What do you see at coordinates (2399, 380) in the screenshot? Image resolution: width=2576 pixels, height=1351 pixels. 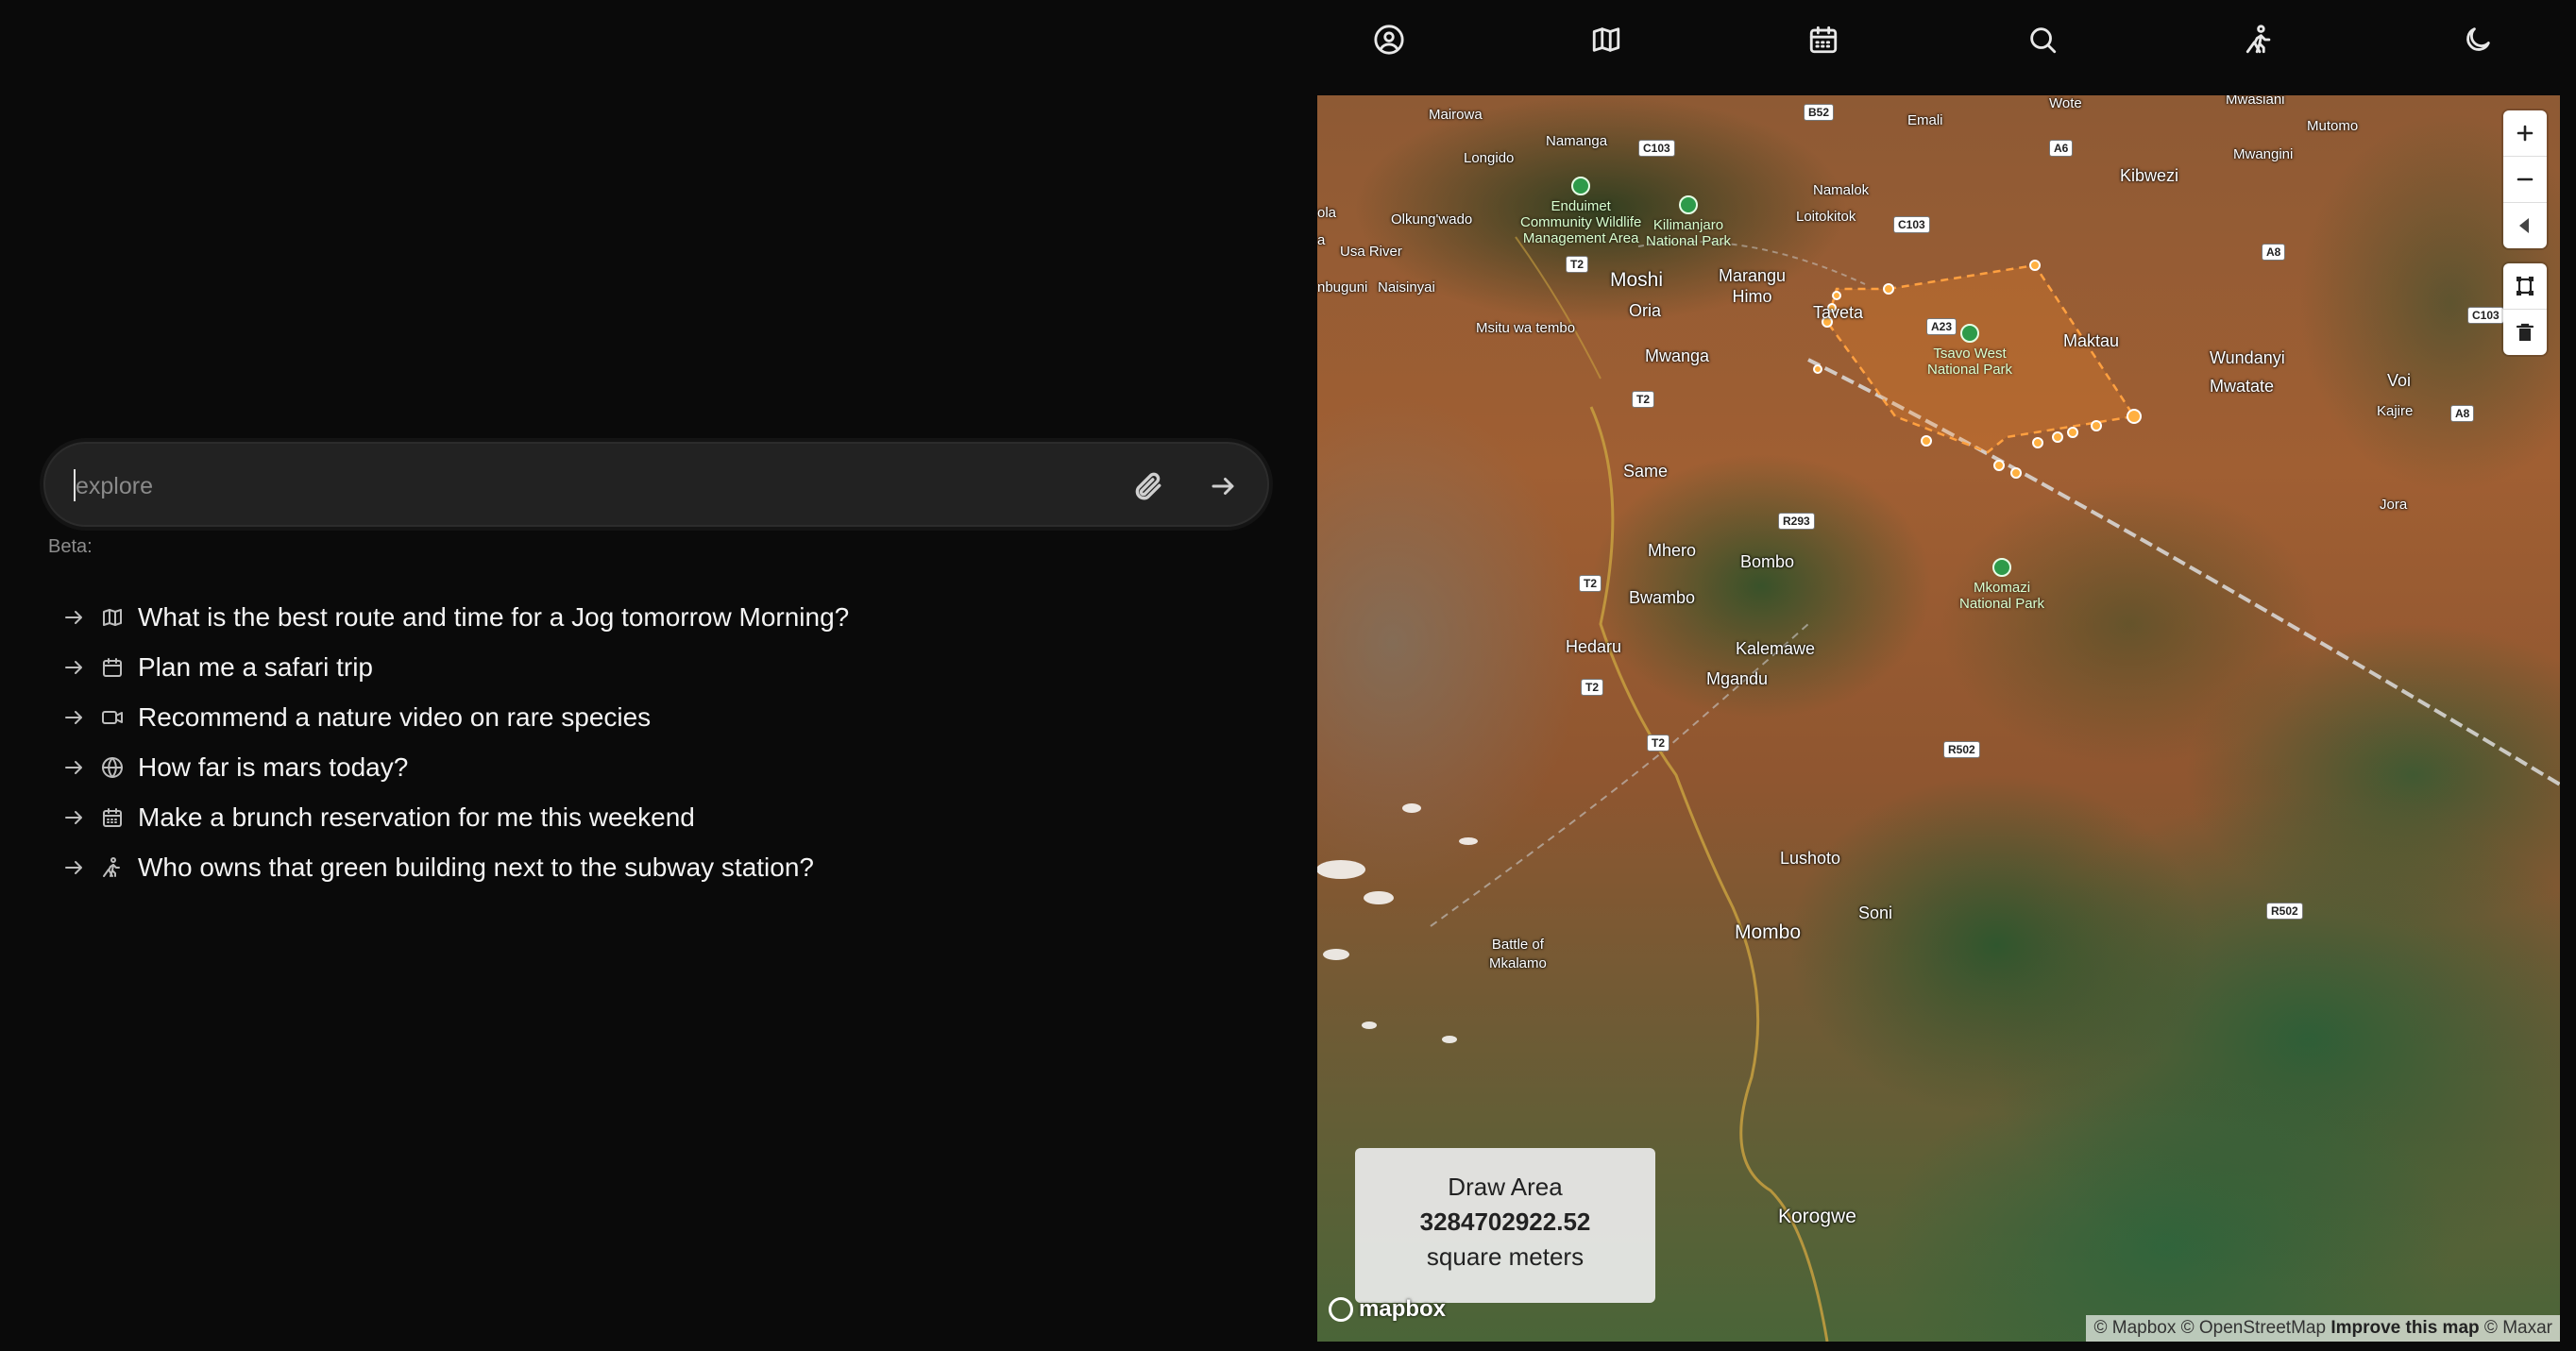 I see `place-label: Voi` at bounding box center [2399, 380].